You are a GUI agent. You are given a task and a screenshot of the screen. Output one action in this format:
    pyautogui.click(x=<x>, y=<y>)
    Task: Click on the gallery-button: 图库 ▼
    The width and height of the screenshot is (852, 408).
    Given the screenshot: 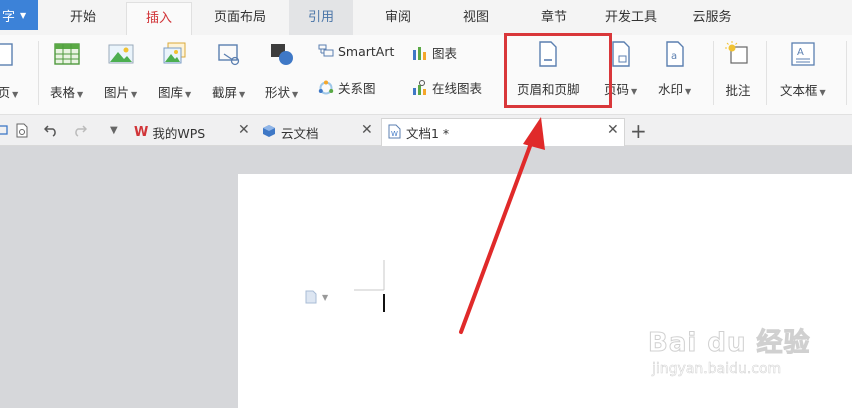 What is the action you would take?
    pyautogui.click(x=174, y=70)
    